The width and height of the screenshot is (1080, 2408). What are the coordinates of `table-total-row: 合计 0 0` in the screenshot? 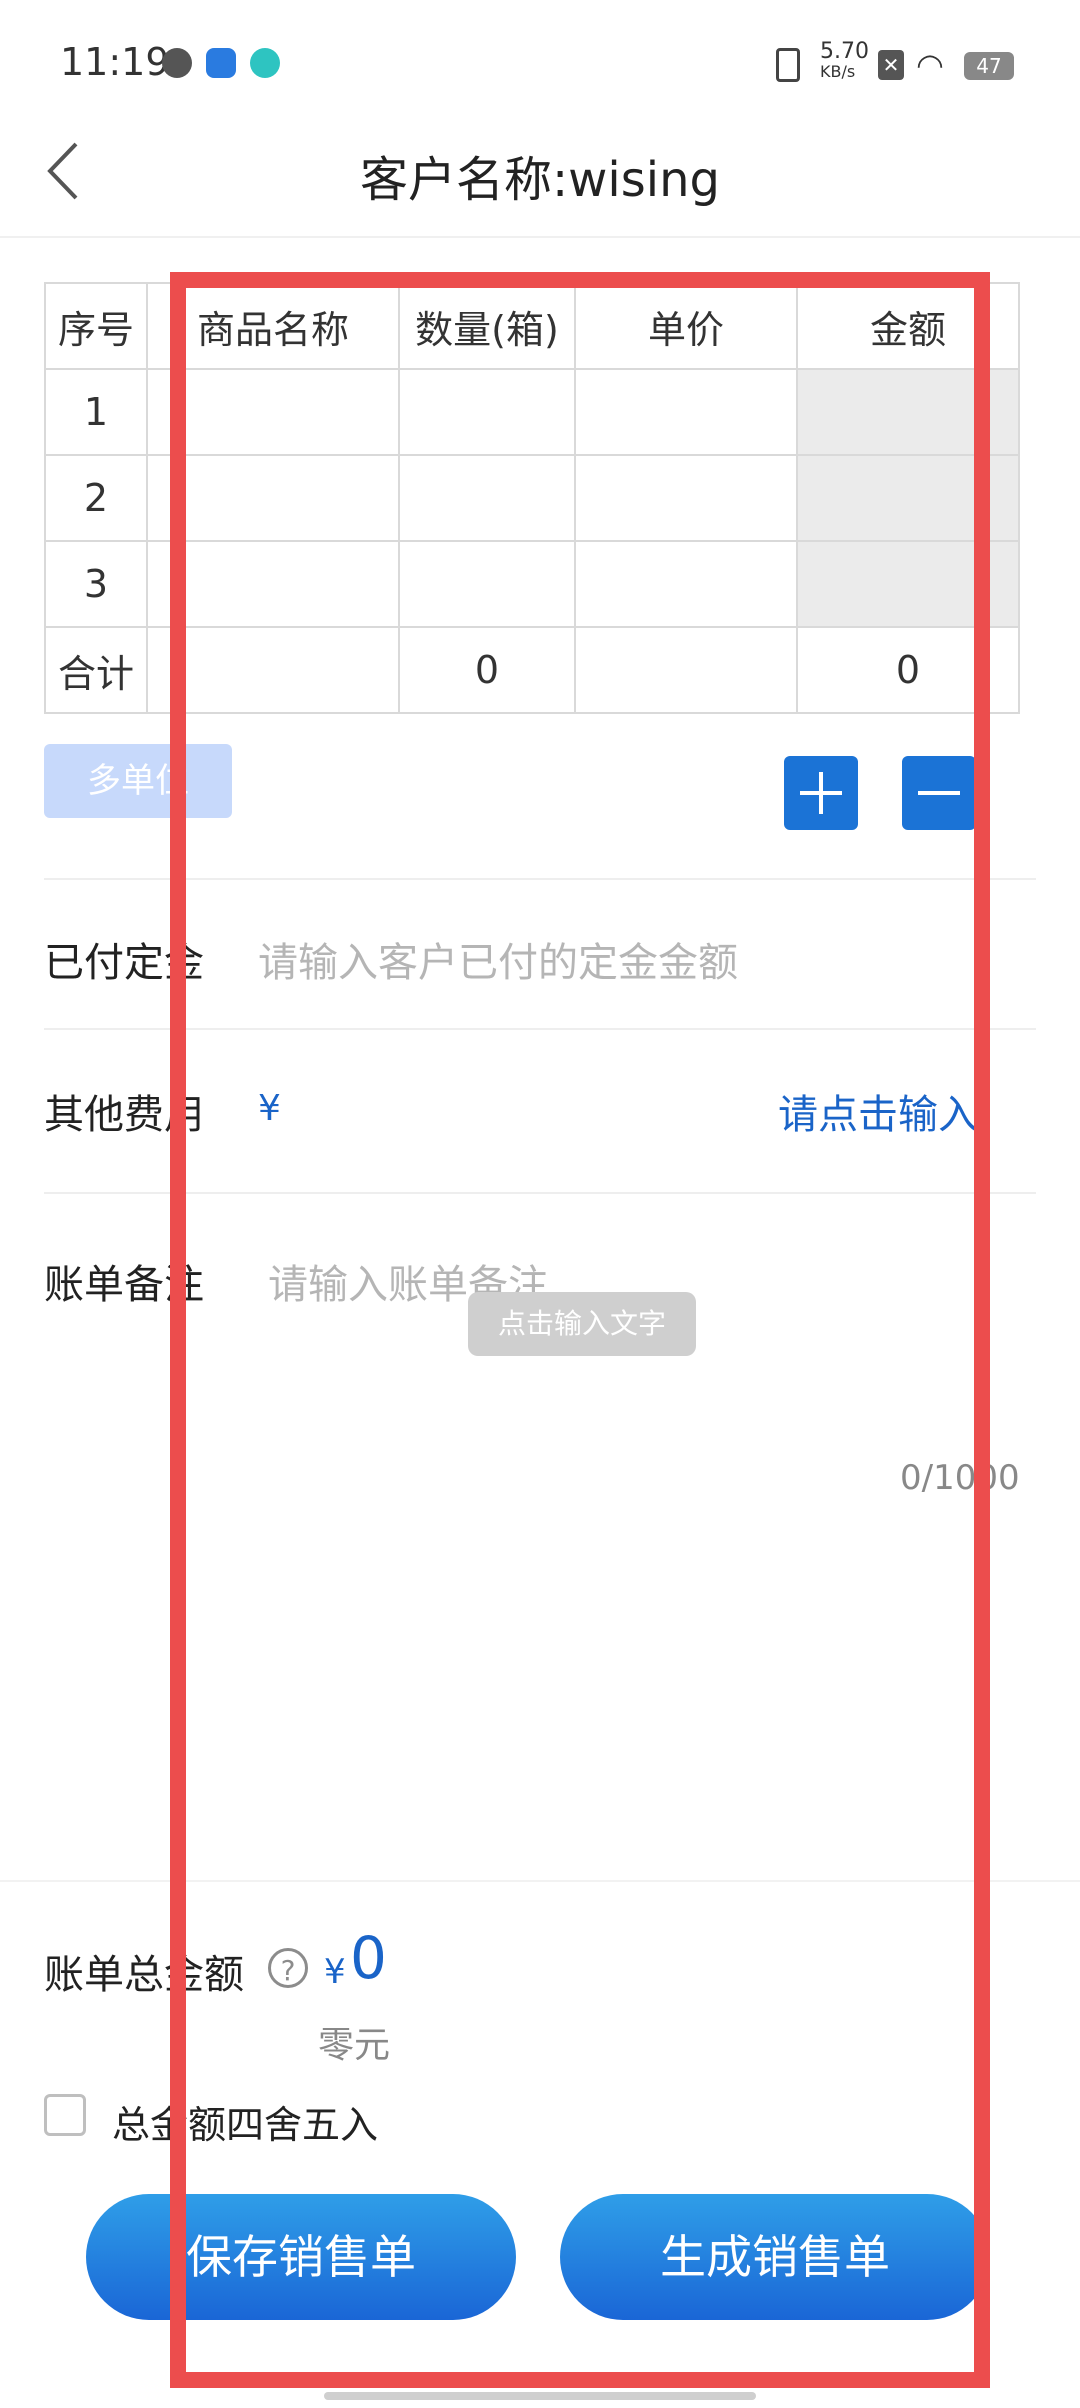 It's located at (532, 670).